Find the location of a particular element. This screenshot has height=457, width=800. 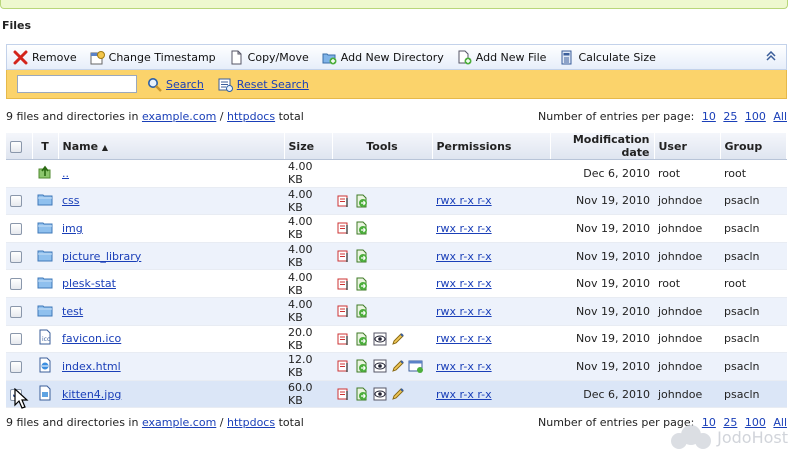

folder-link: httpdocs is located at coordinates (251, 116).